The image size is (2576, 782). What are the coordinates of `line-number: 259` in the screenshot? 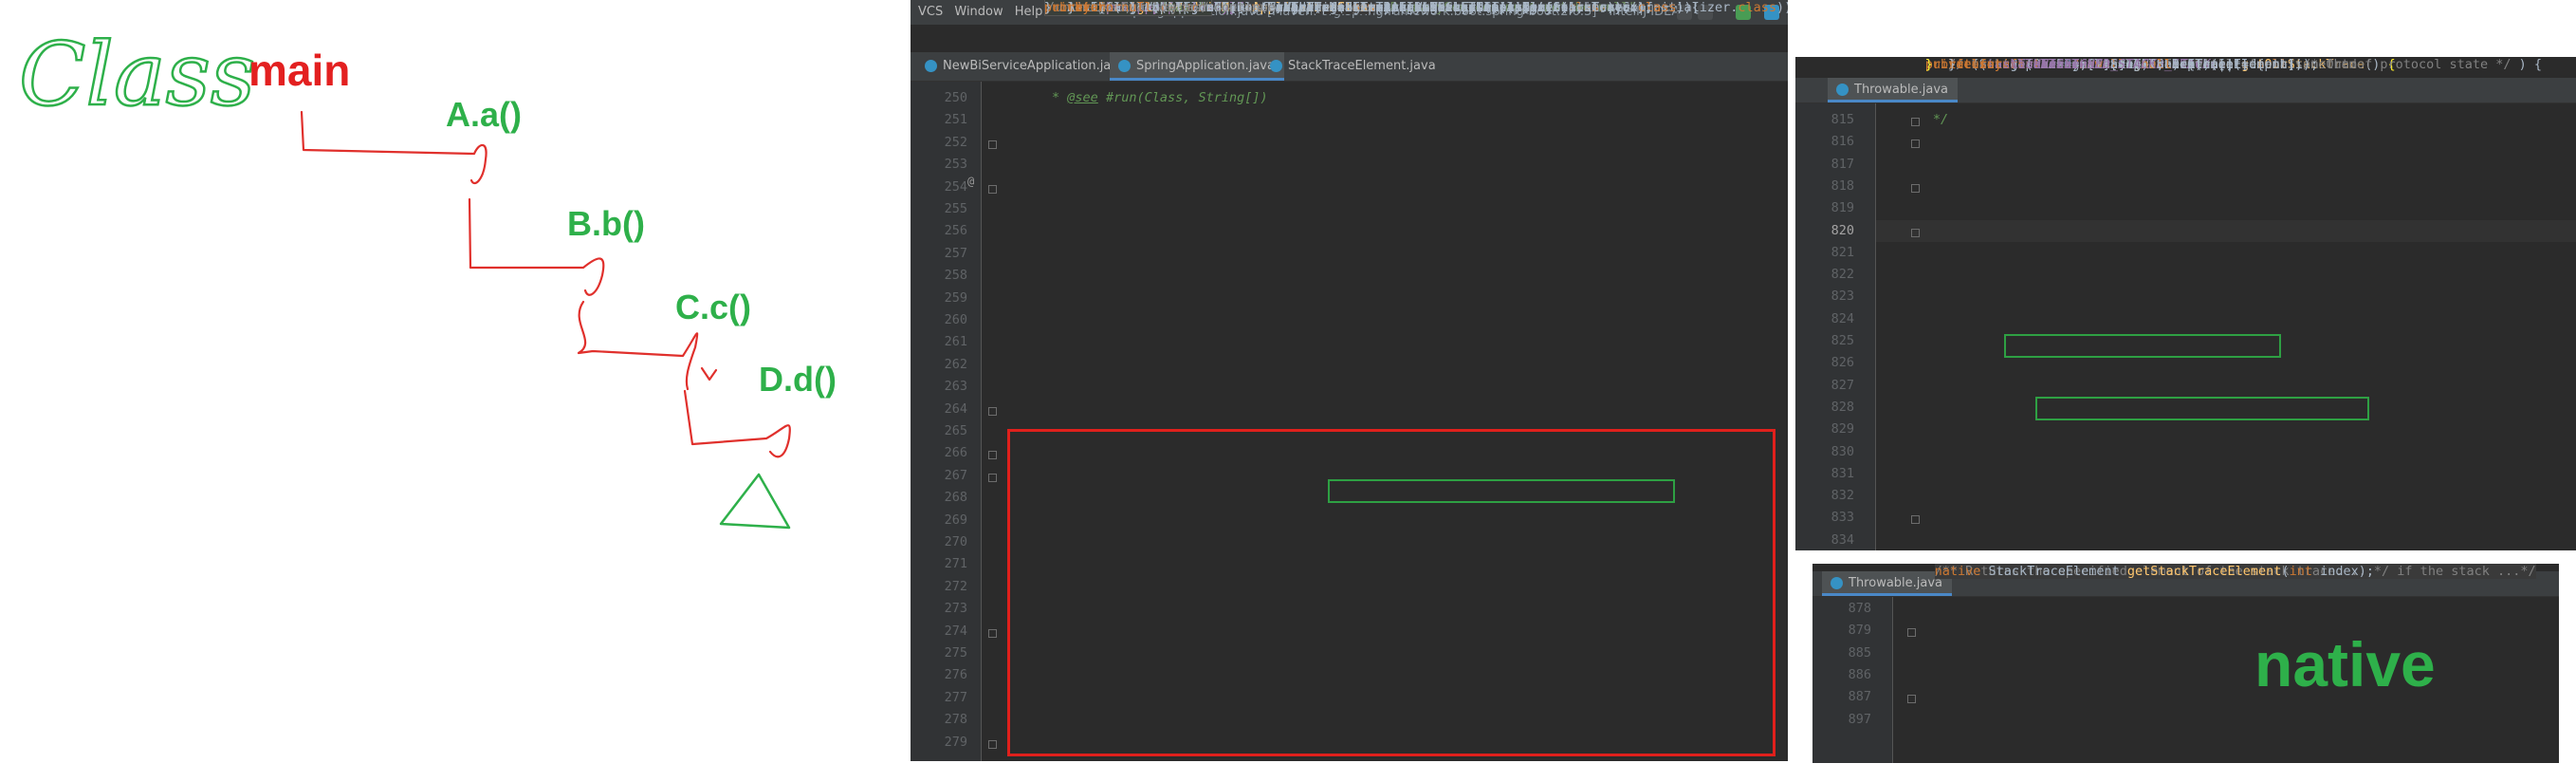 It's located at (955, 297).